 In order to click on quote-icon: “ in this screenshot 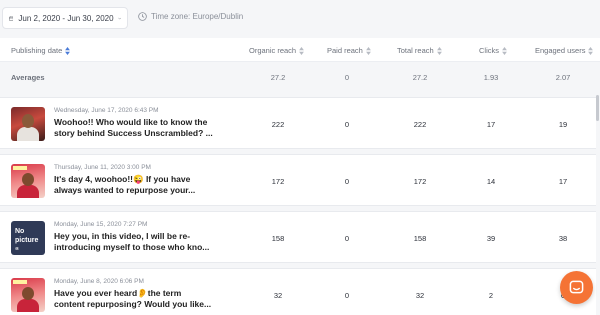, I will do `click(17, 250)`.